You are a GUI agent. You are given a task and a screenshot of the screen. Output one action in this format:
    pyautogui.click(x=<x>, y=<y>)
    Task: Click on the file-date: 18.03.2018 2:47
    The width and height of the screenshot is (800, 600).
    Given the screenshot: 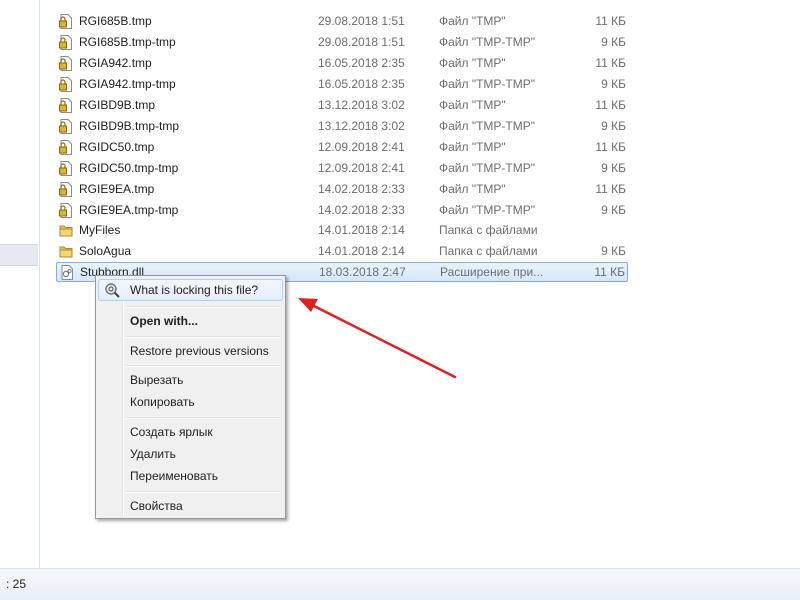 What is the action you would take?
    pyautogui.click(x=362, y=272)
    